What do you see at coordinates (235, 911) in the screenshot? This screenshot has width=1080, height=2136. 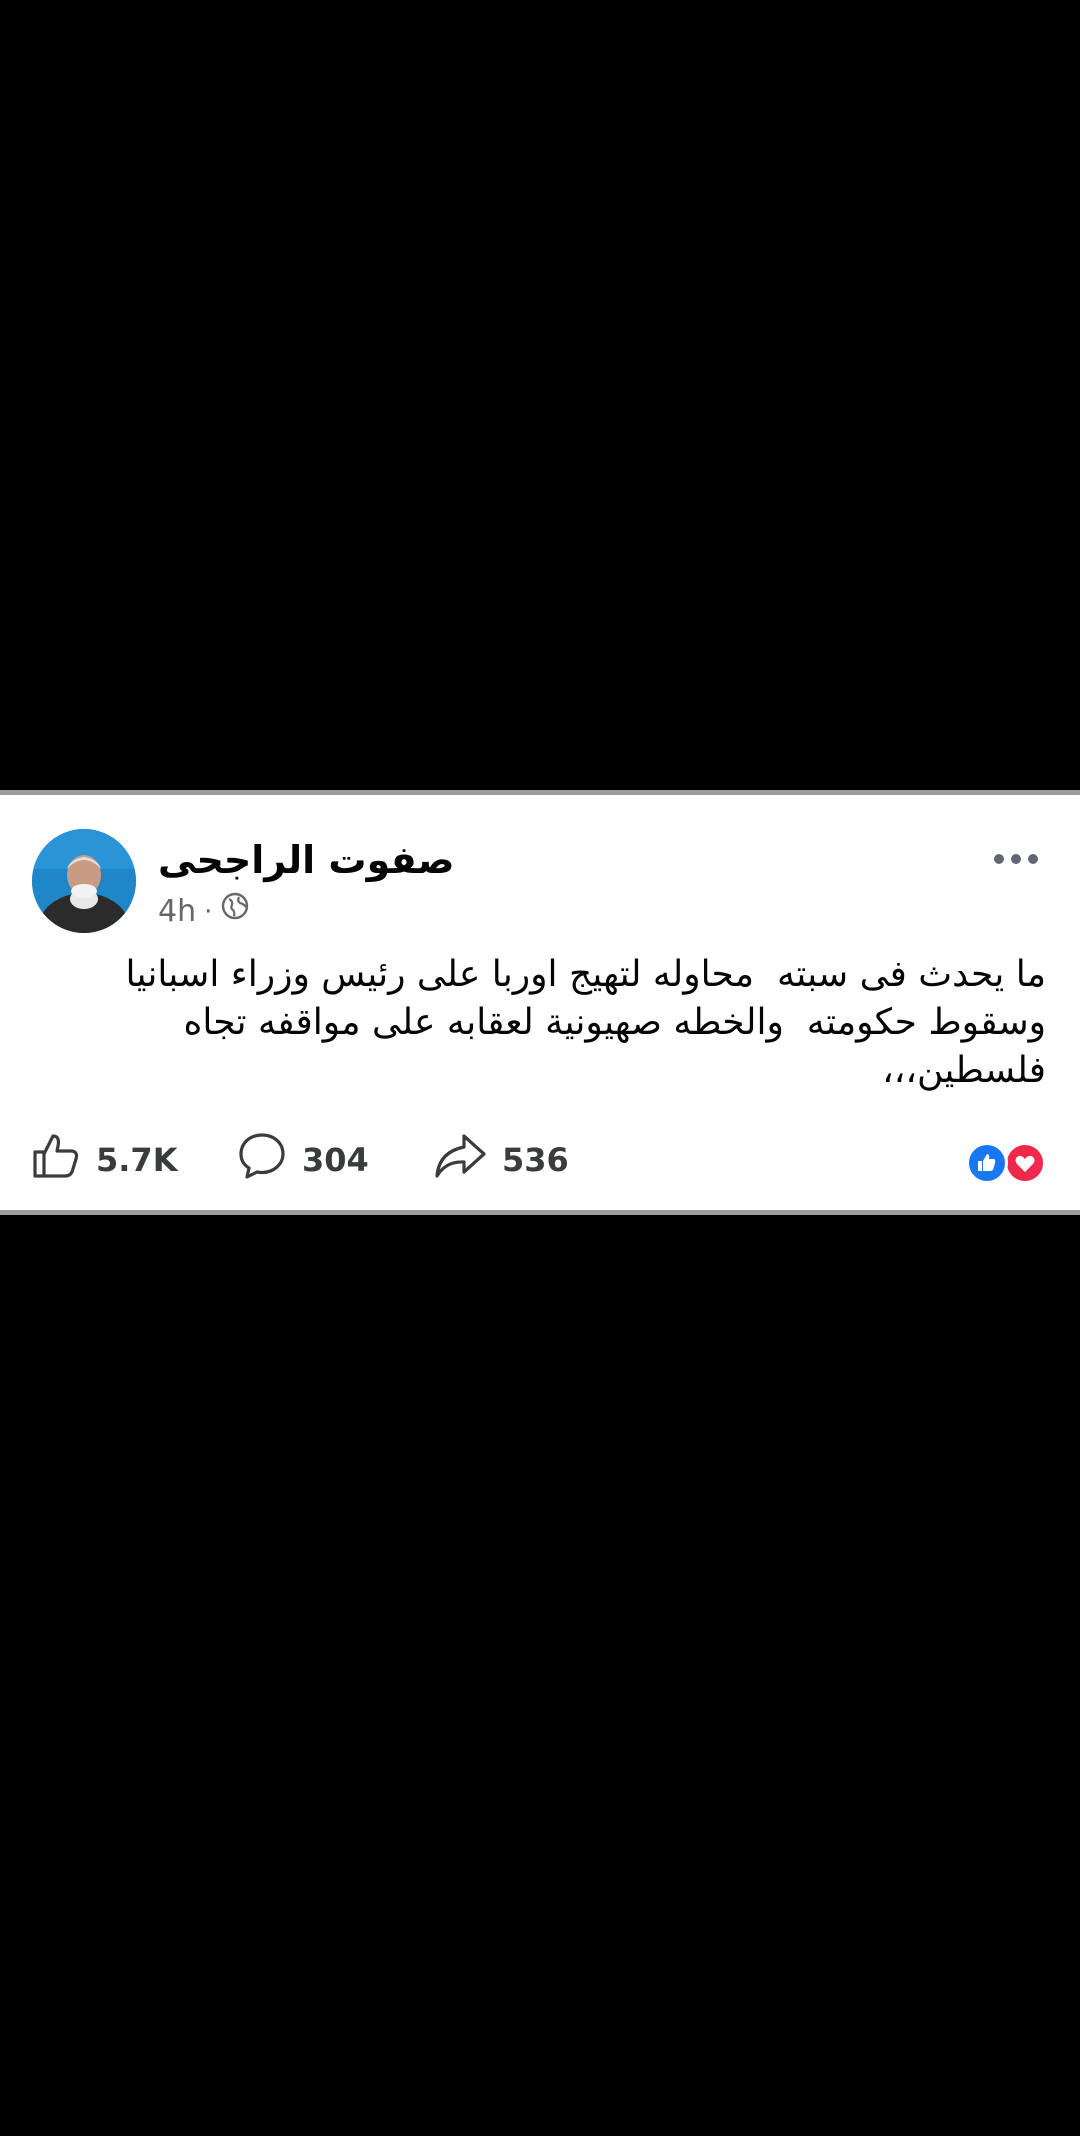 I see `globe-icon` at bounding box center [235, 911].